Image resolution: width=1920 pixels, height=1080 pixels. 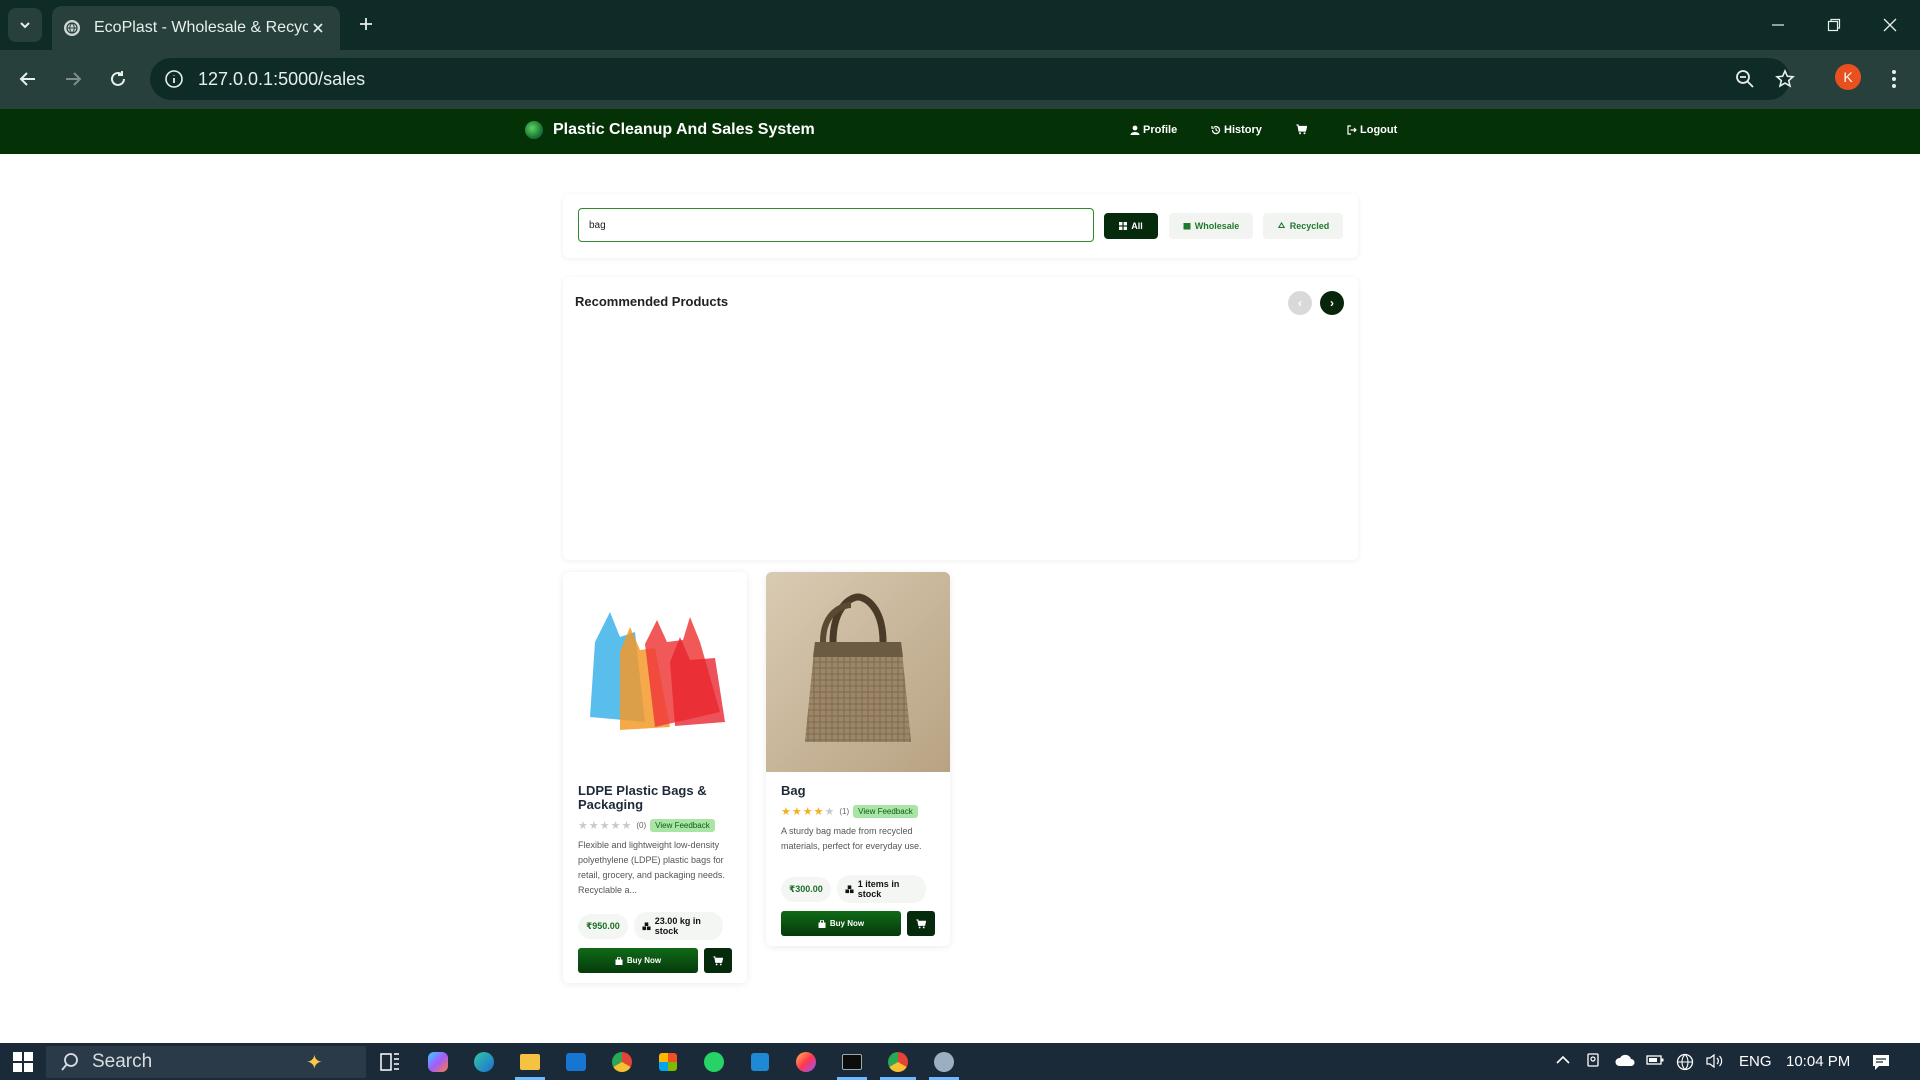 I want to click on url-text: 127.0.0.1:5000/sales, so click(x=281, y=79).